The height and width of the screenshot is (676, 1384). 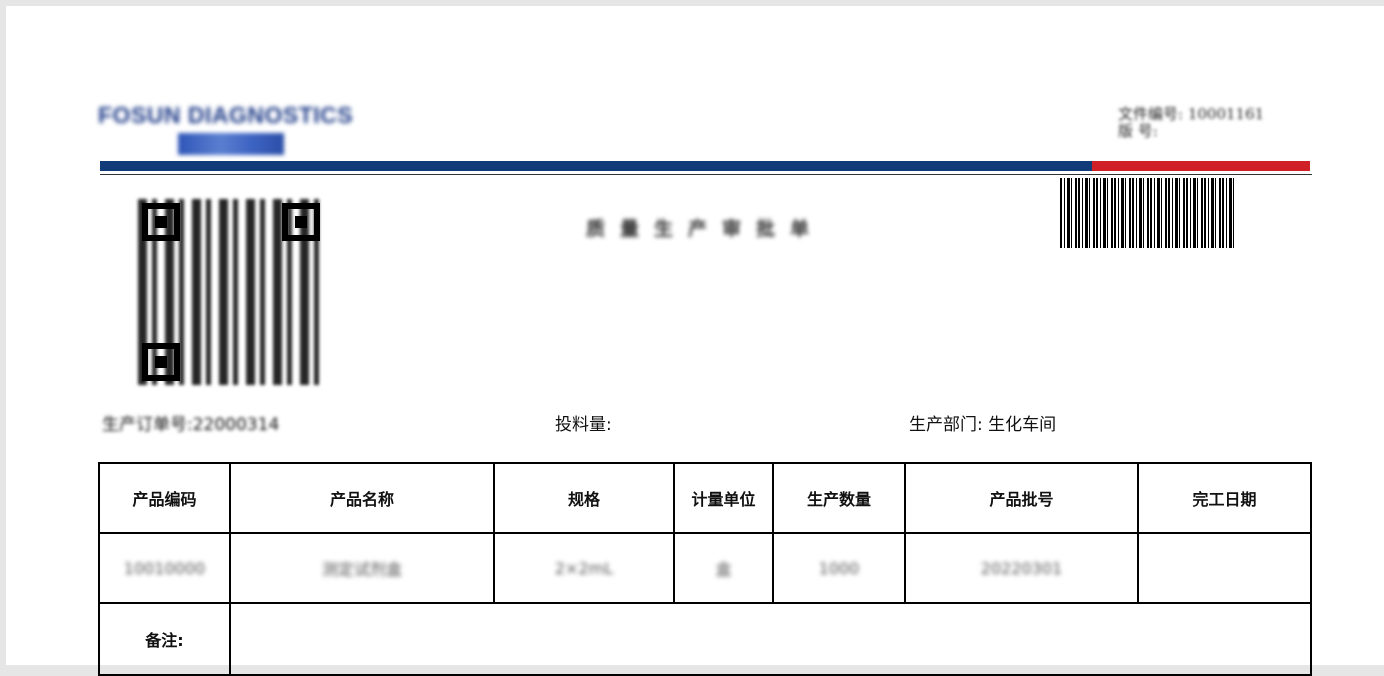 What do you see at coordinates (1147, 213) in the screenshot?
I see `barcode-icon` at bounding box center [1147, 213].